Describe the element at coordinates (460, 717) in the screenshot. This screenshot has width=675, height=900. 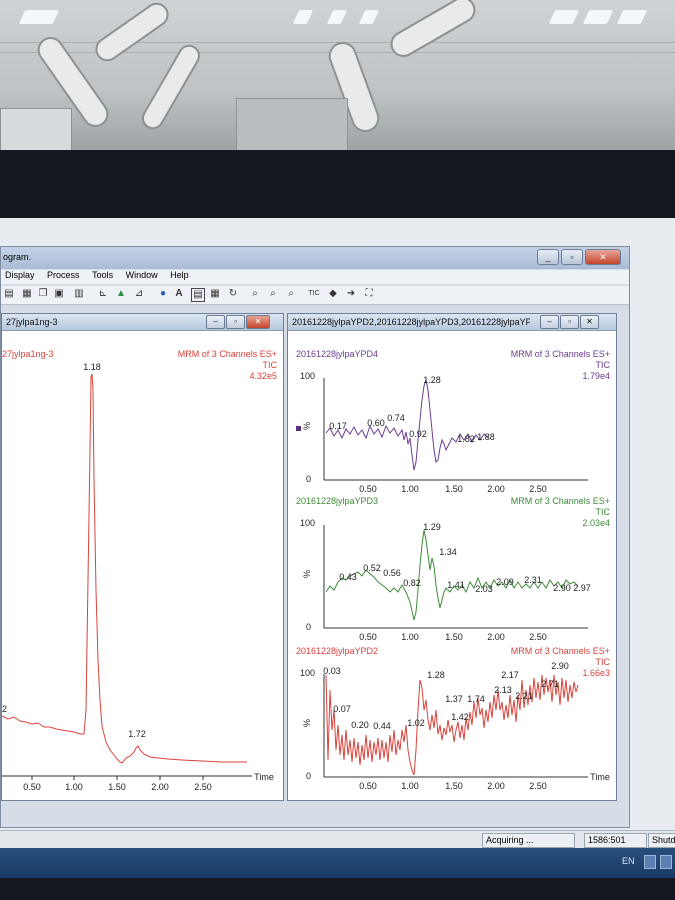
I see `peak-label: 1.42` at that location.